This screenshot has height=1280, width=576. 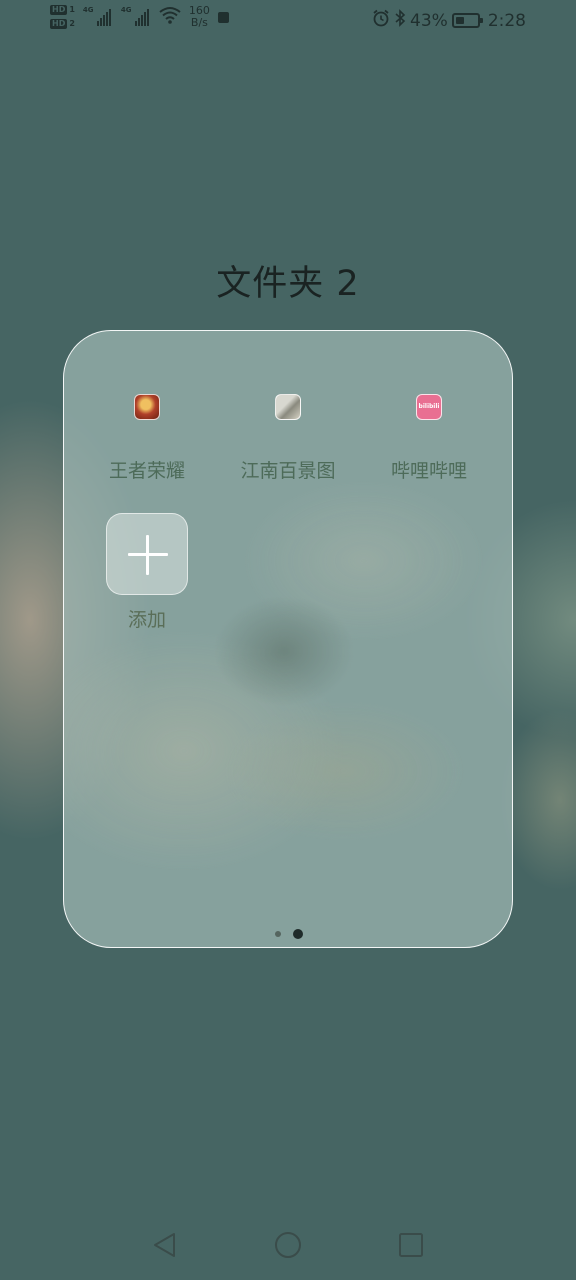 I want to click on hd-voice-indicator-1: HD 1, so click(x=62, y=10).